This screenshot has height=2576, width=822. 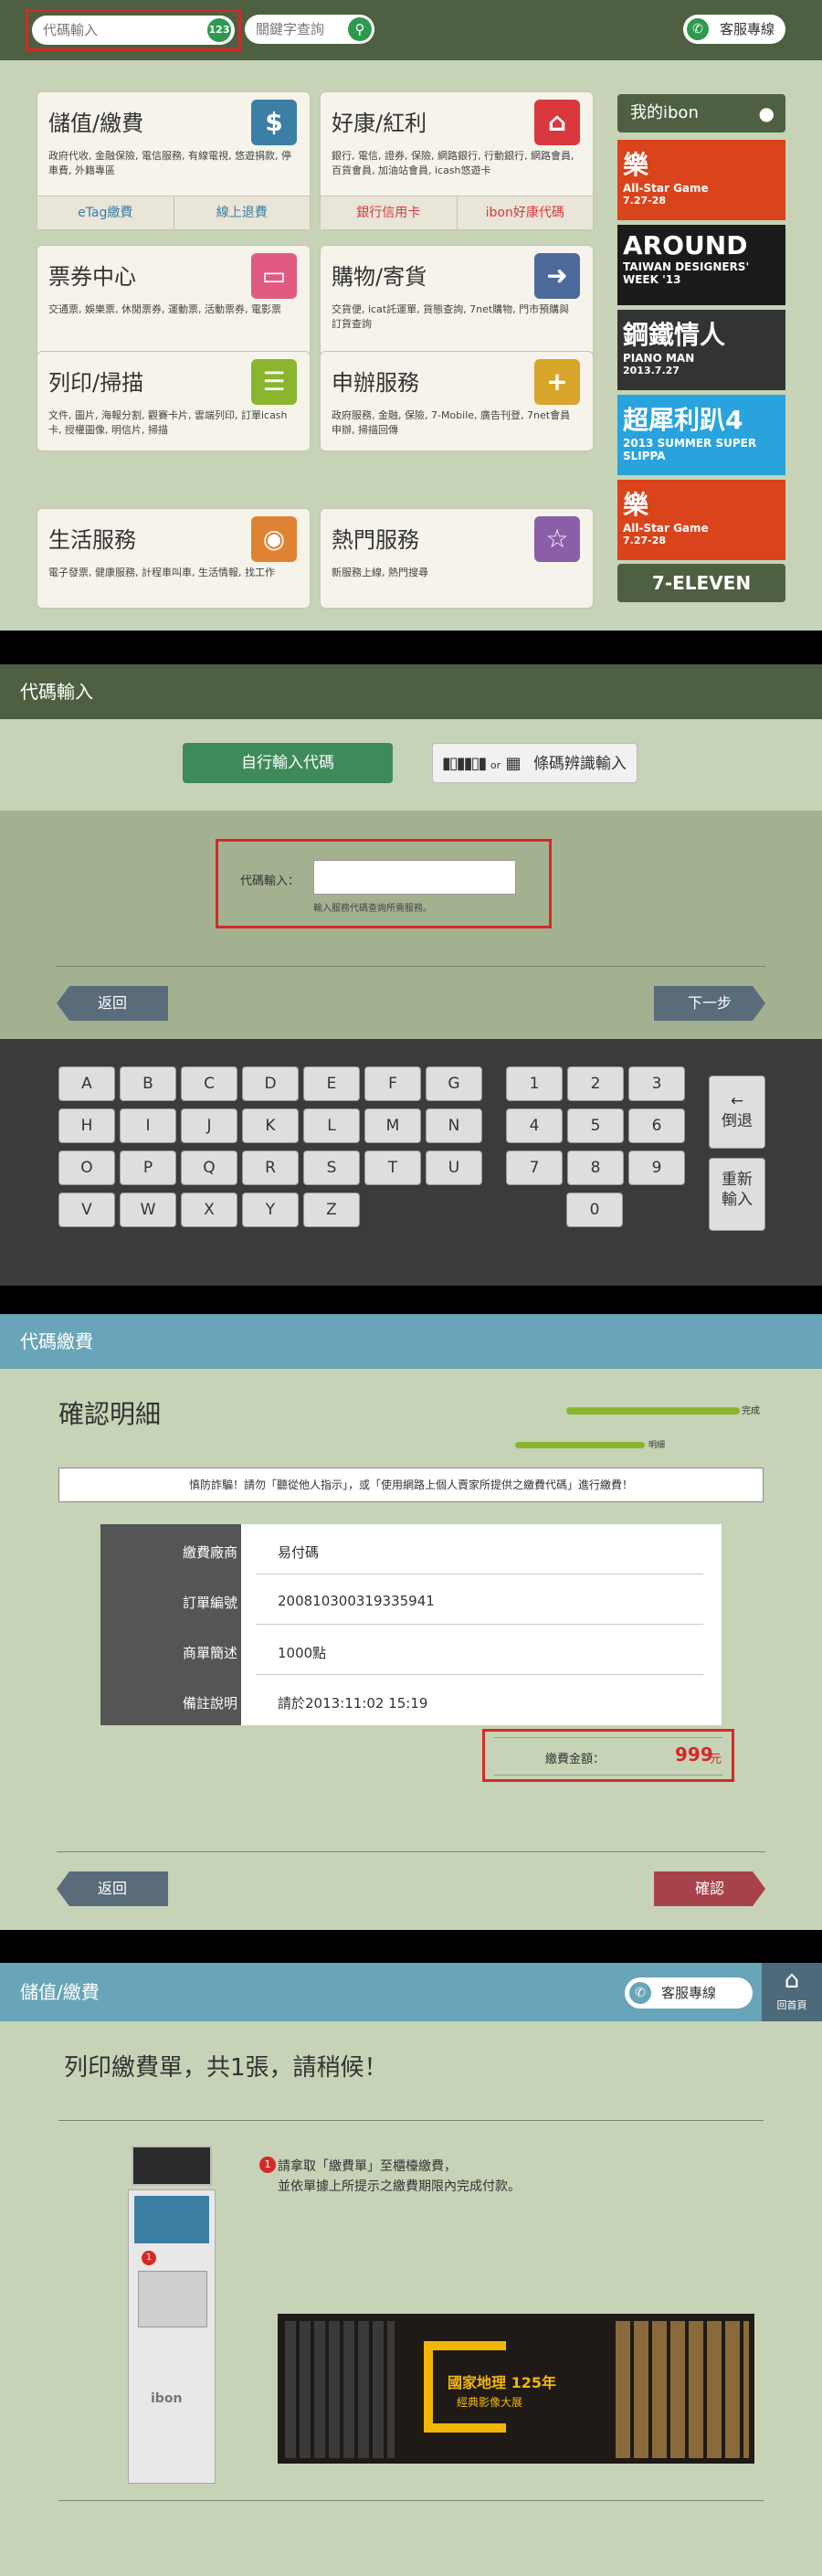 What do you see at coordinates (389, 212) in the screenshot?
I see `card-sub-button: 銀行信用卡` at bounding box center [389, 212].